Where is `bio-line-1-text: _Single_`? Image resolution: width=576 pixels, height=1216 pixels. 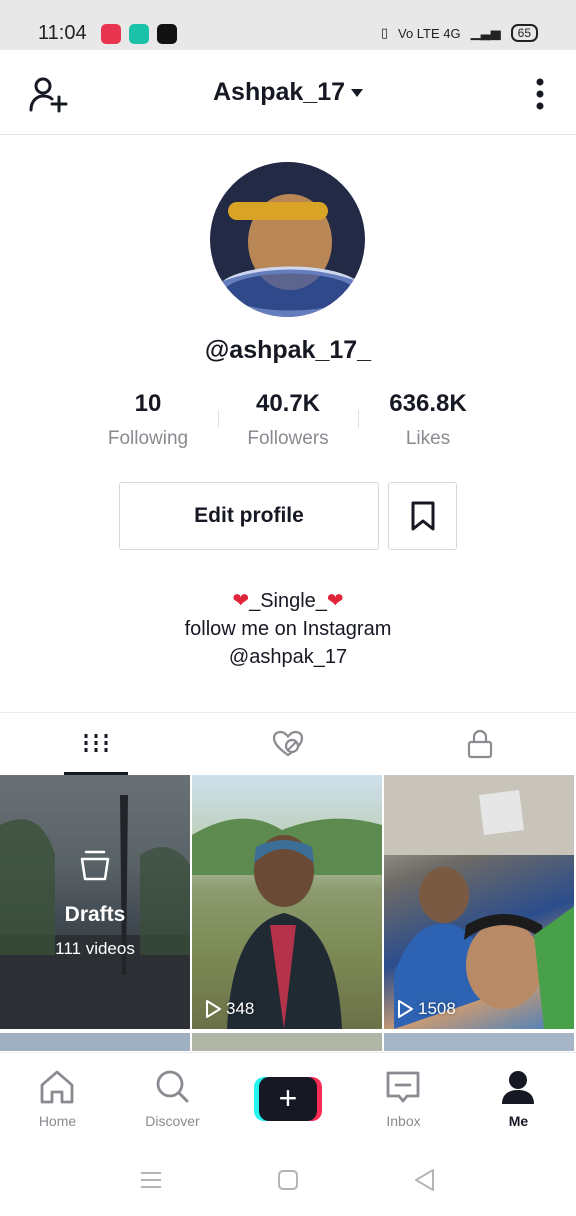
bio-line-1-text: _Single_ is located at coordinates (288, 601).